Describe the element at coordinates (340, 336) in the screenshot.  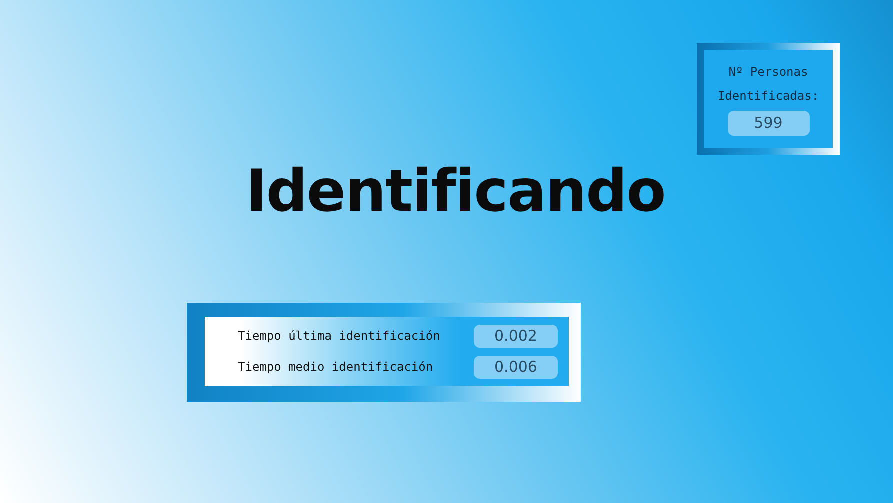
I see `timing-label: Tiempo última identificación` at that location.